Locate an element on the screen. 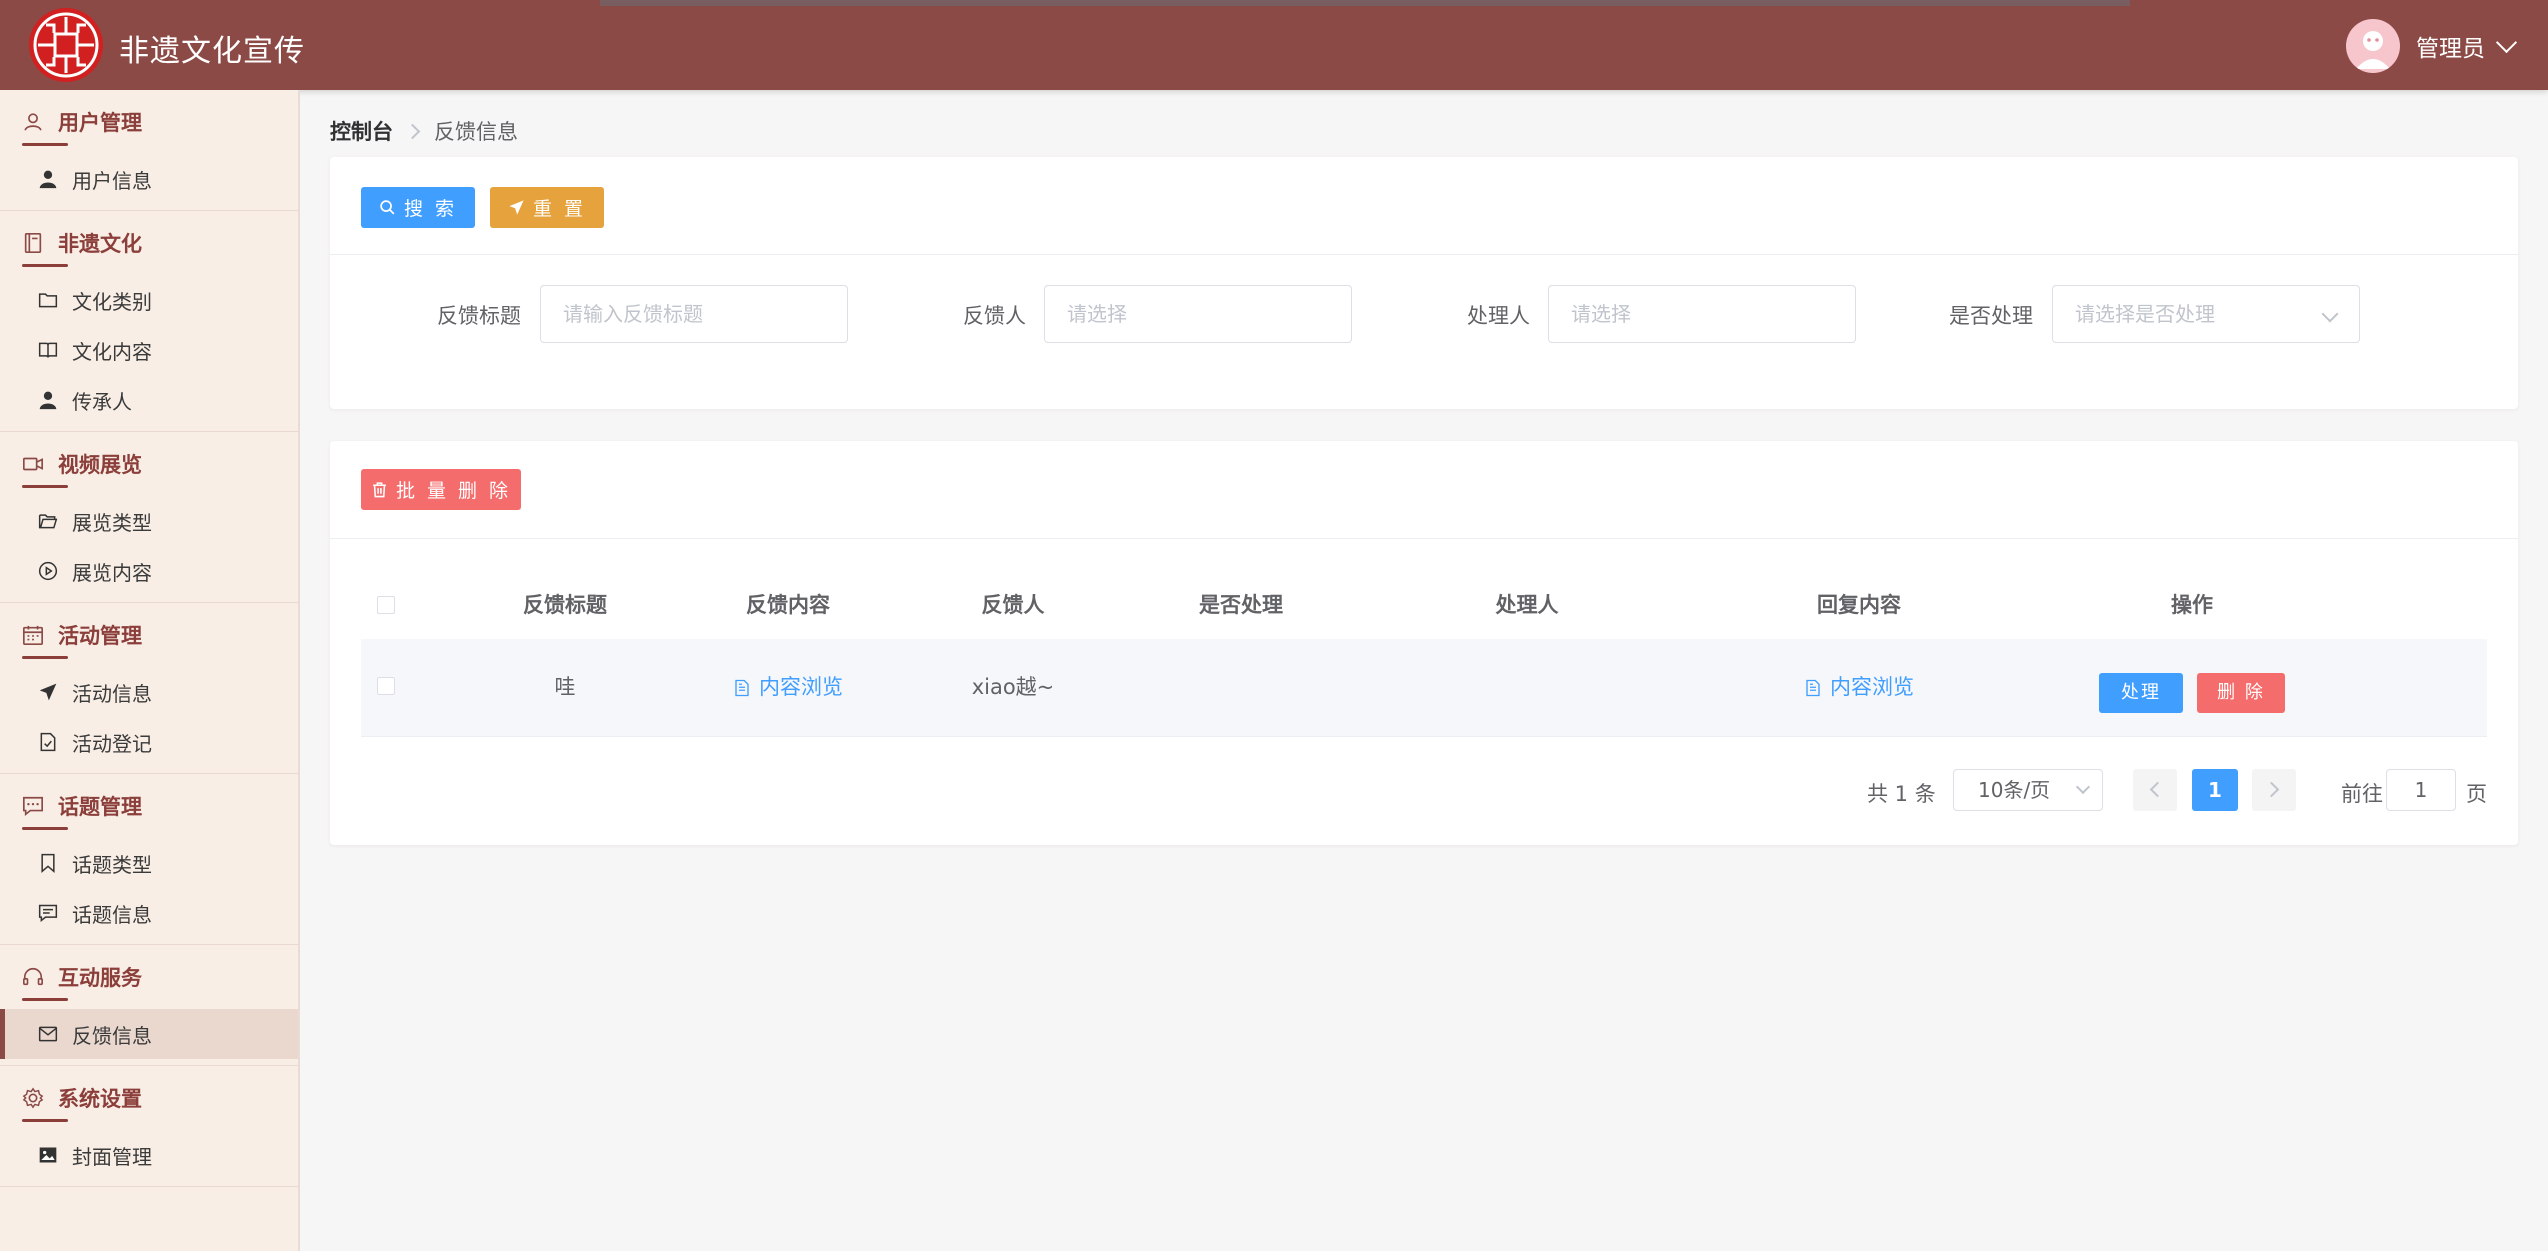  feedback-title-label: 反馈标题 is located at coordinates (479, 316).